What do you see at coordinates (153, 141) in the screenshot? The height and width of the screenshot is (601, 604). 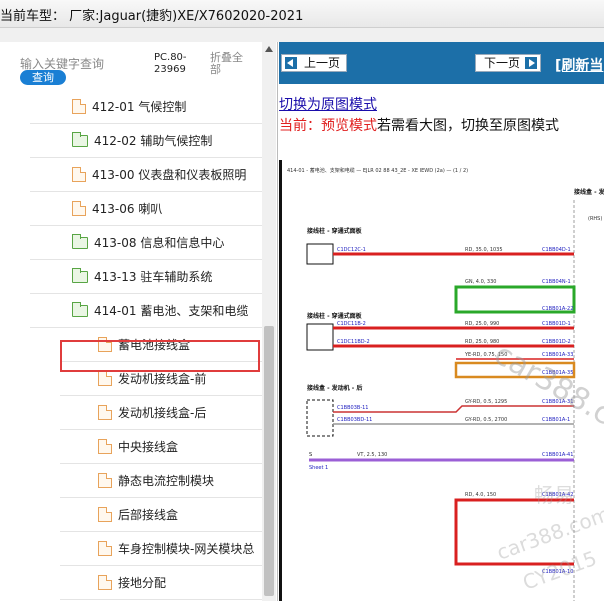 I see `tree-item-label: 412-02 辅助气候控制` at bounding box center [153, 141].